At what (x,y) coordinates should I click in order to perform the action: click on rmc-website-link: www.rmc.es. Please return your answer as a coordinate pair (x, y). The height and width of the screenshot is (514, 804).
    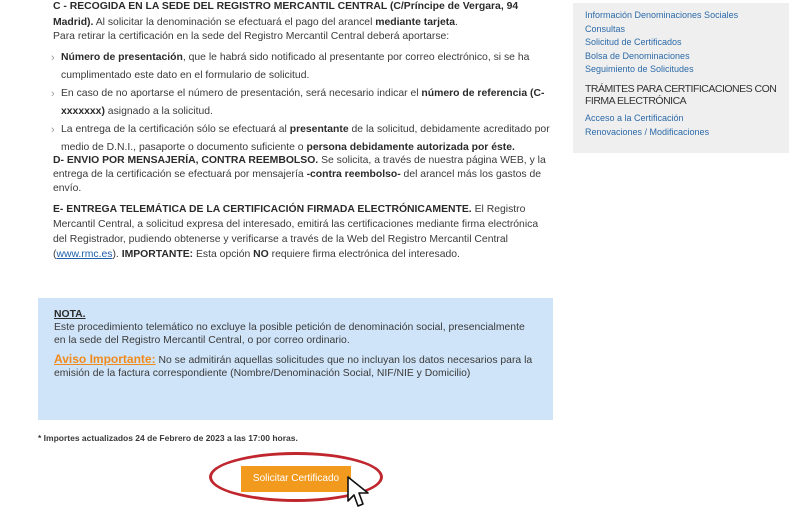
    Looking at the image, I should click on (84, 254).